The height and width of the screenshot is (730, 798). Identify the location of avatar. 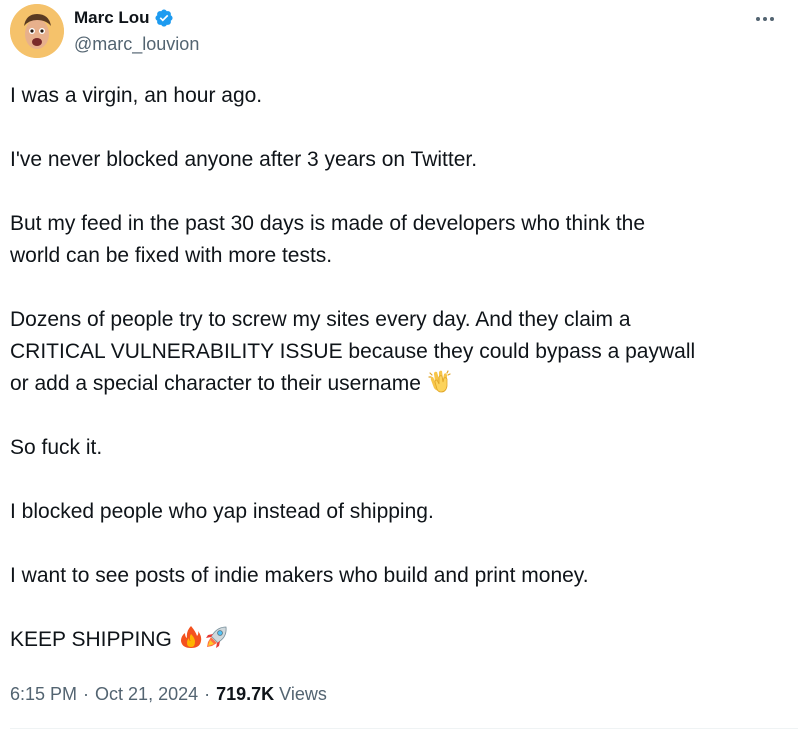
(37, 31).